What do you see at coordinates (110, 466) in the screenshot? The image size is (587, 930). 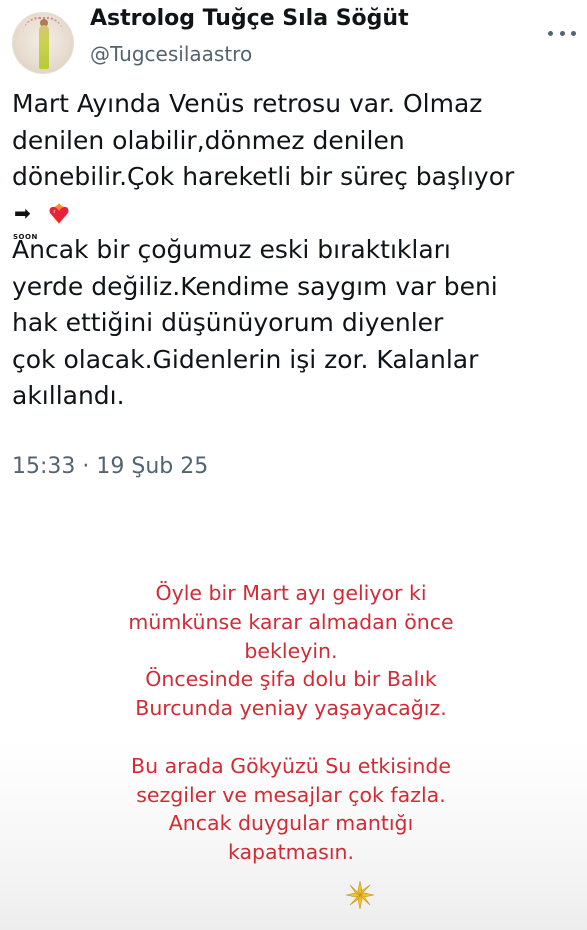 I see `timestamp: 15:33 · 19 Şub 25` at bounding box center [110, 466].